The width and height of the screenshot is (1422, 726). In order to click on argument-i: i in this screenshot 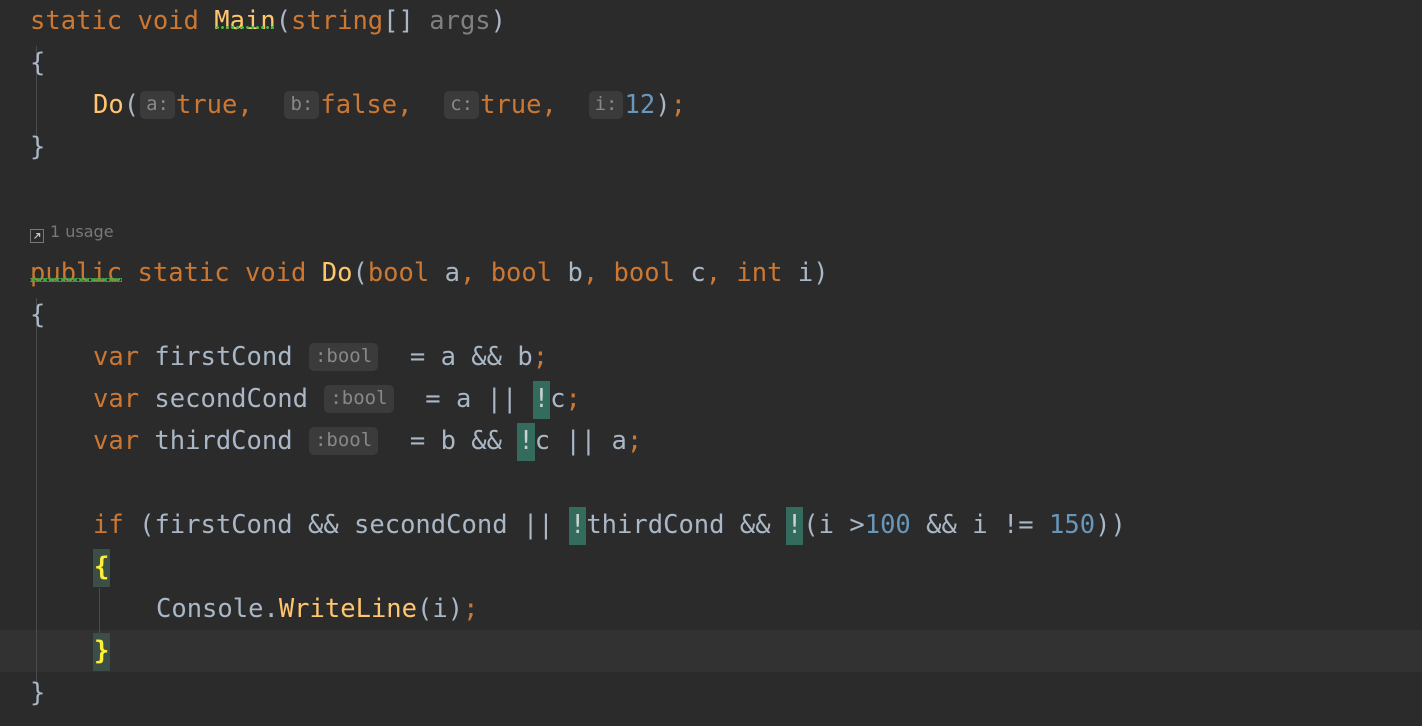, I will do `click(440, 609)`.